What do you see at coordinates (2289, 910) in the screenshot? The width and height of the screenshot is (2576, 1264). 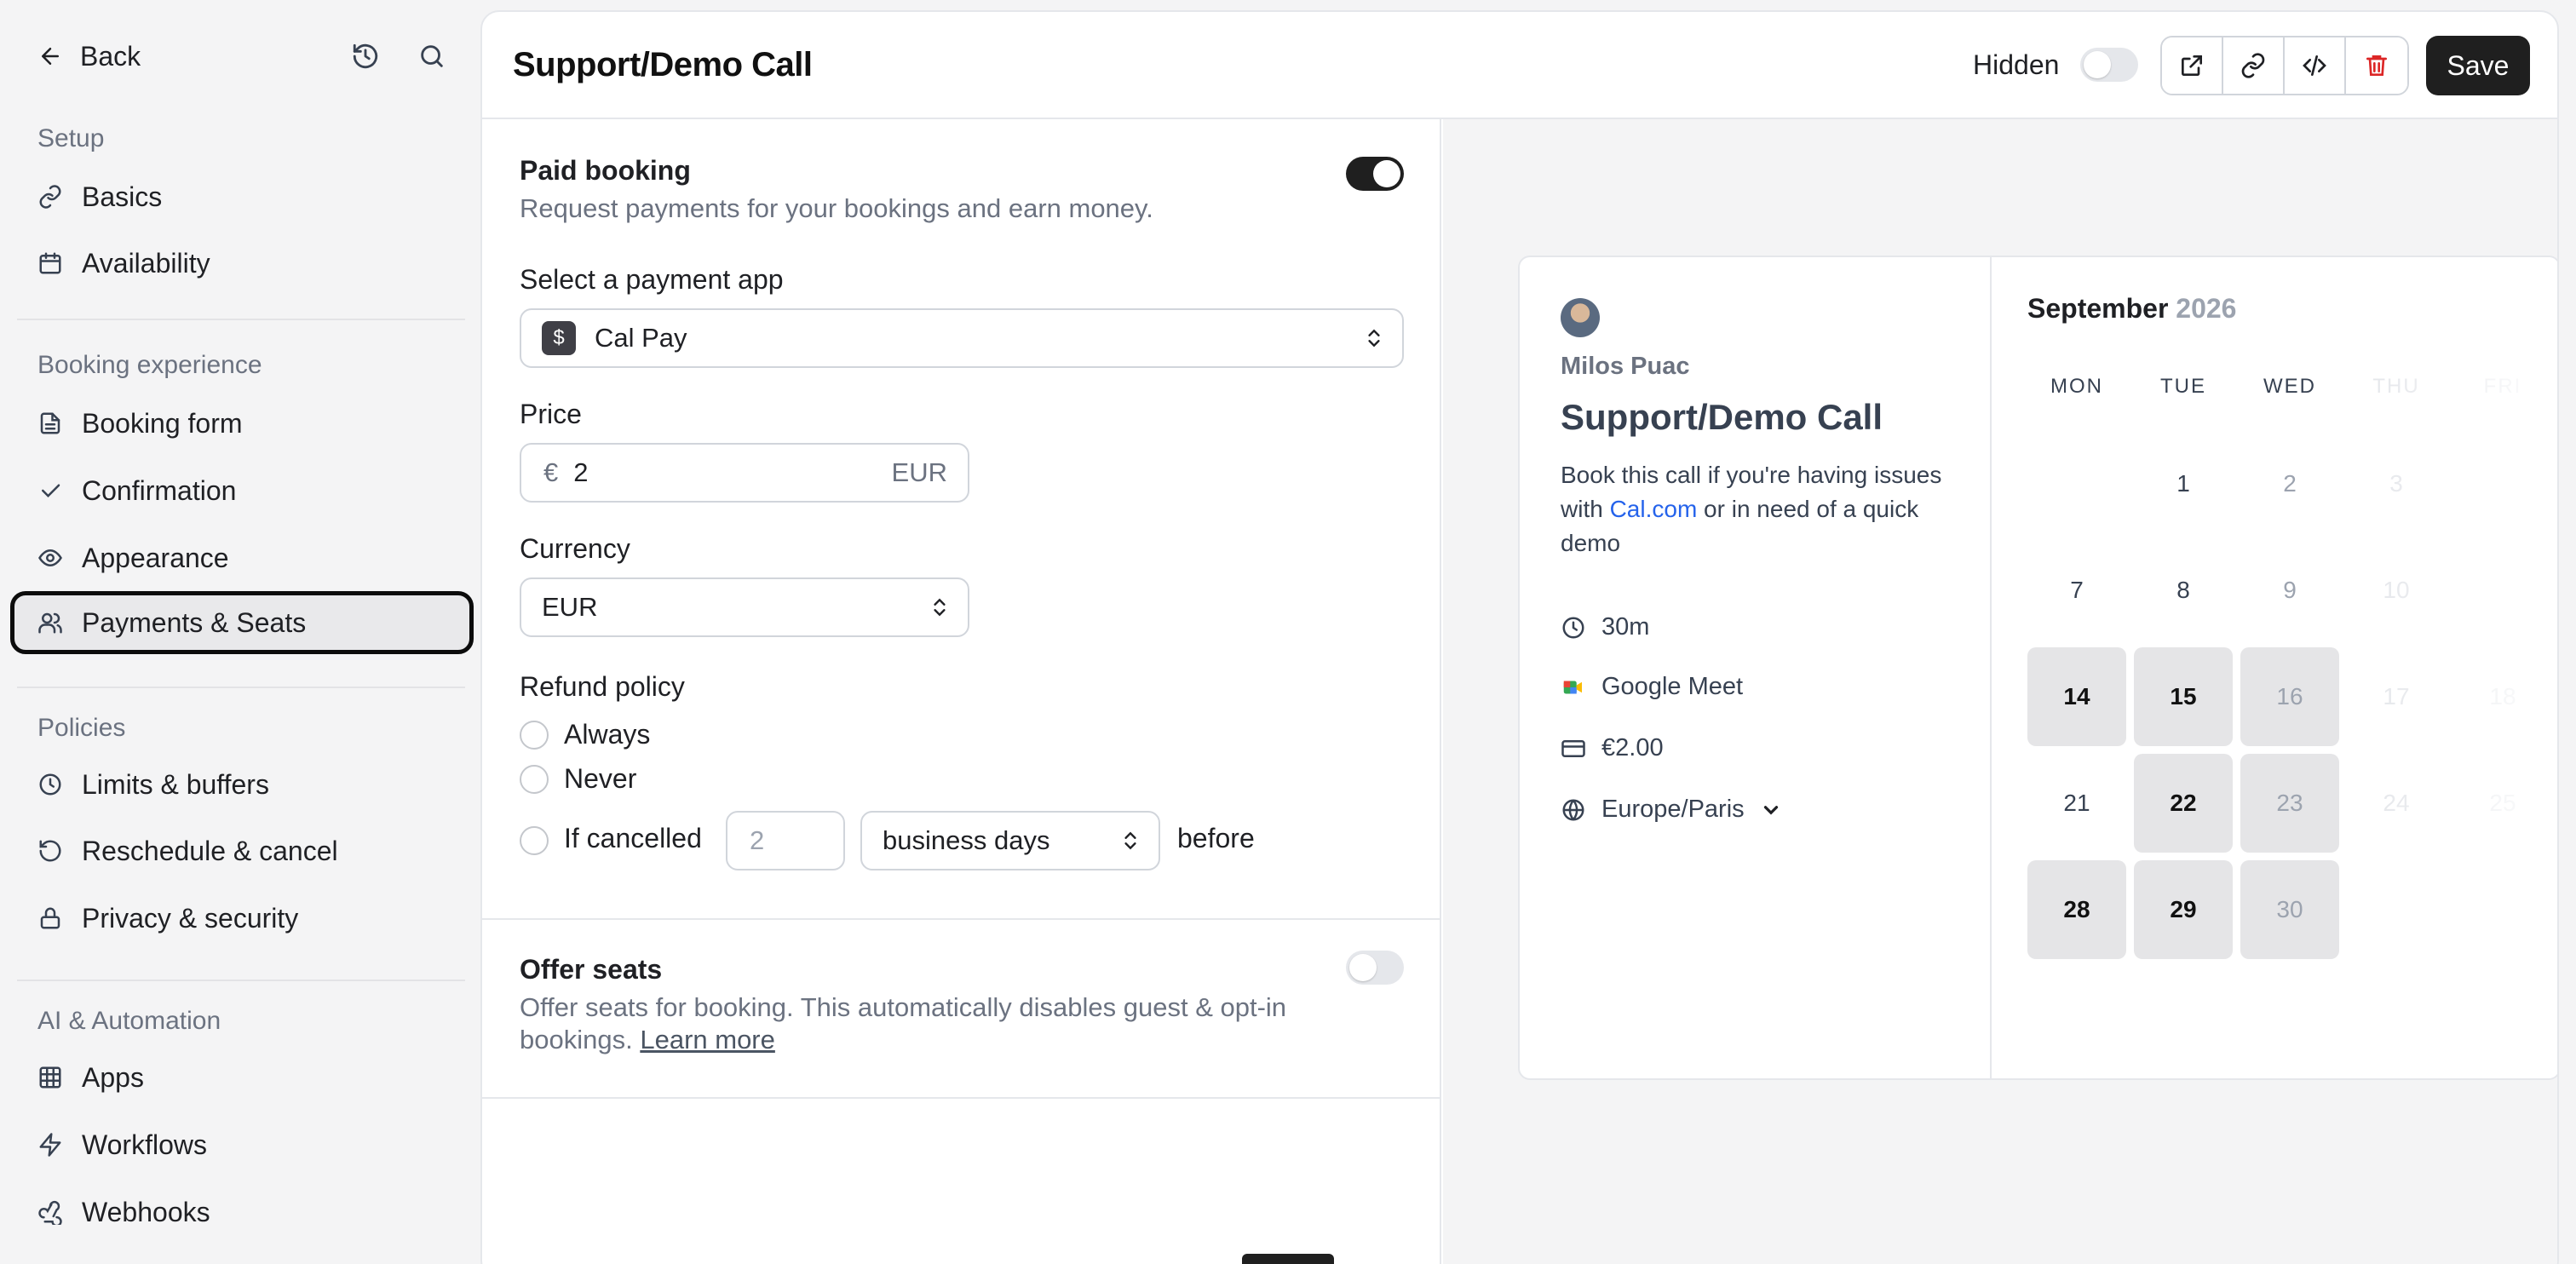 I see `calendar-day: 30` at bounding box center [2289, 910].